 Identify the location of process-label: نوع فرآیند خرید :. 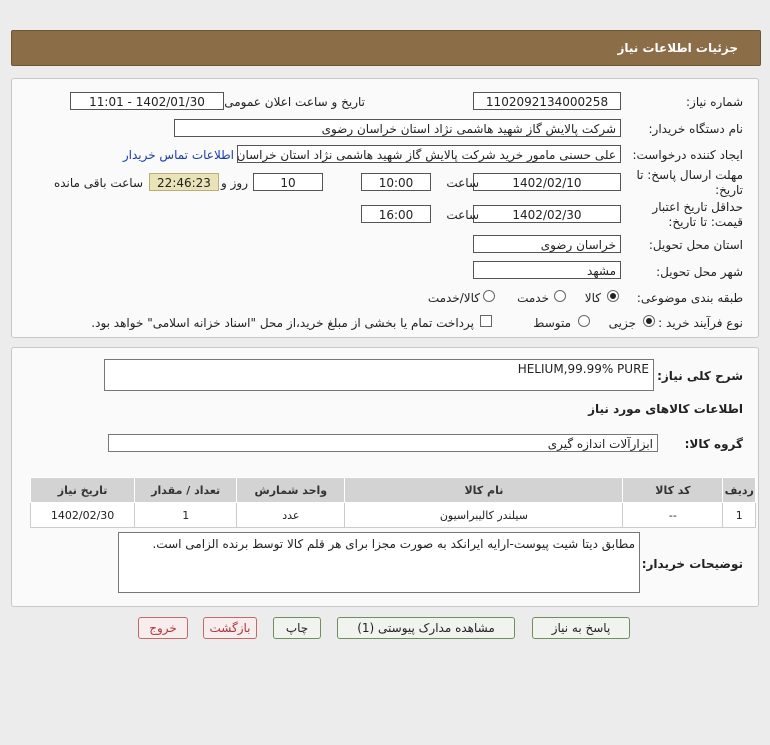
(700, 323).